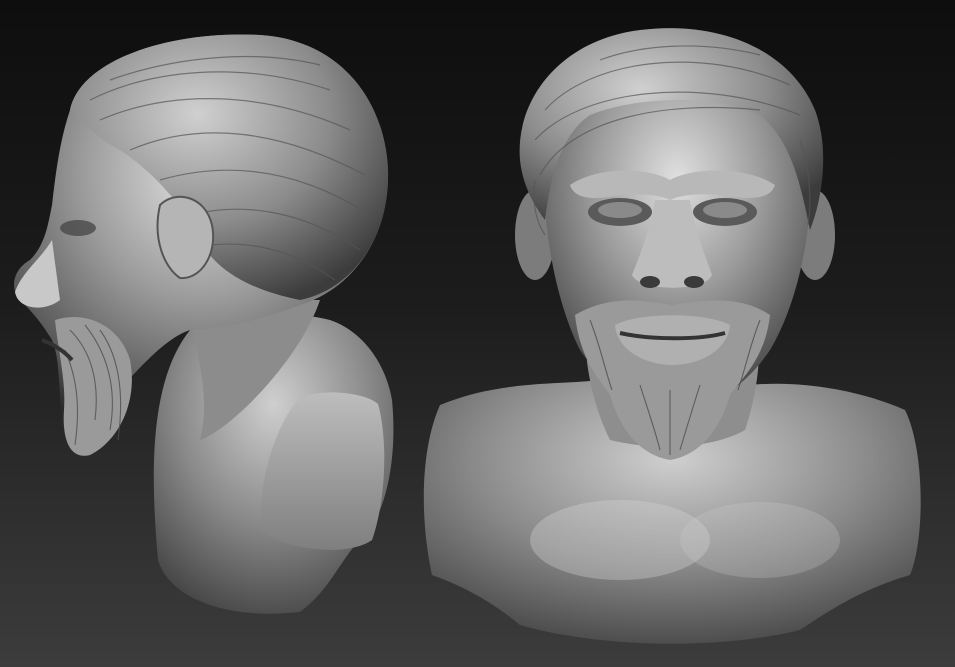 Image resolution: width=955 pixels, height=667 pixels. I want to click on side-eye, so click(78, 228).